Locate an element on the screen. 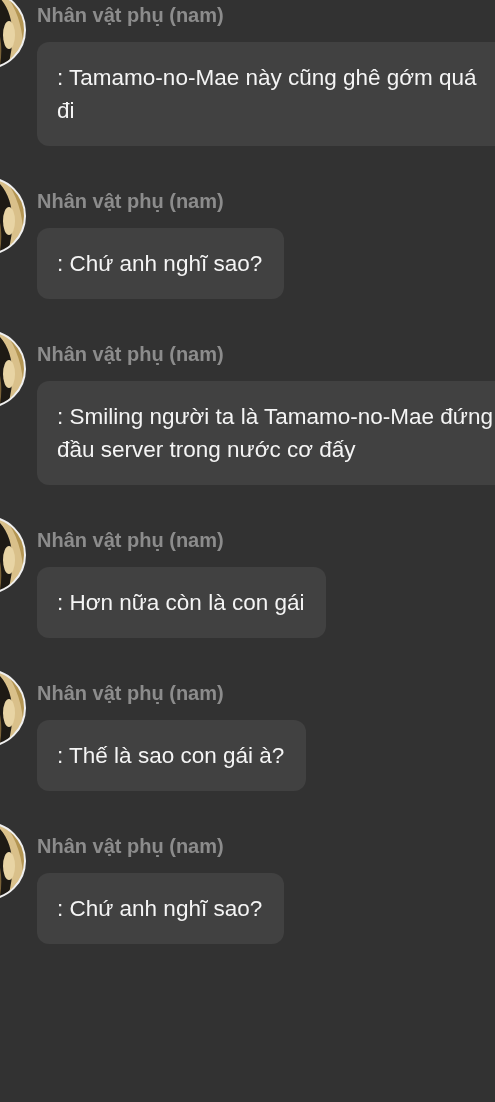 The height and width of the screenshot is (1102, 495). message-bubble: : Thế là sao con gái à? is located at coordinates (172, 755).